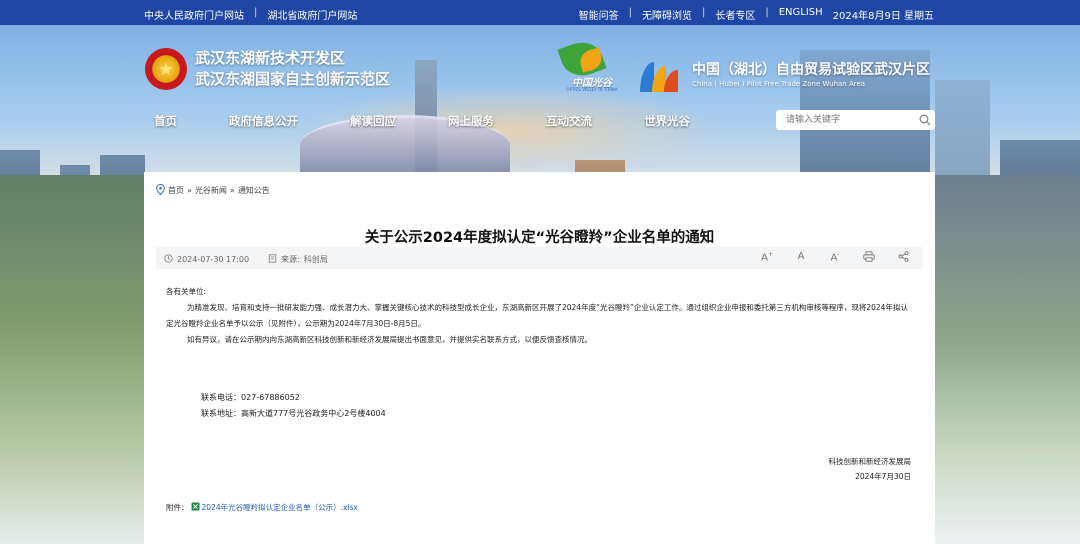 The height and width of the screenshot is (544, 1080). What do you see at coordinates (75, 359) in the screenshot?
I see `park-scenery-left` at bounding box center [75, 359].